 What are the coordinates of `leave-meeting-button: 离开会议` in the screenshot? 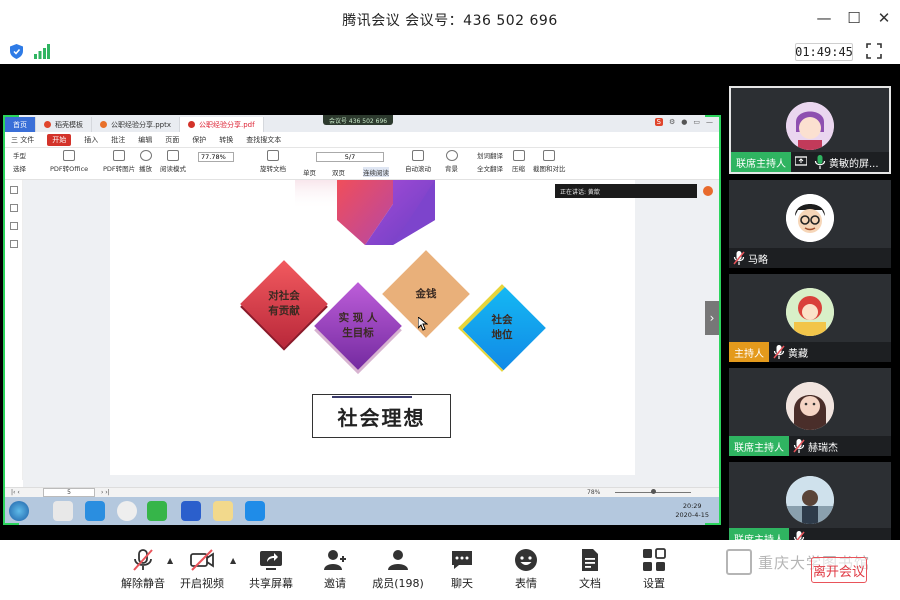 It's located at (839, 570).